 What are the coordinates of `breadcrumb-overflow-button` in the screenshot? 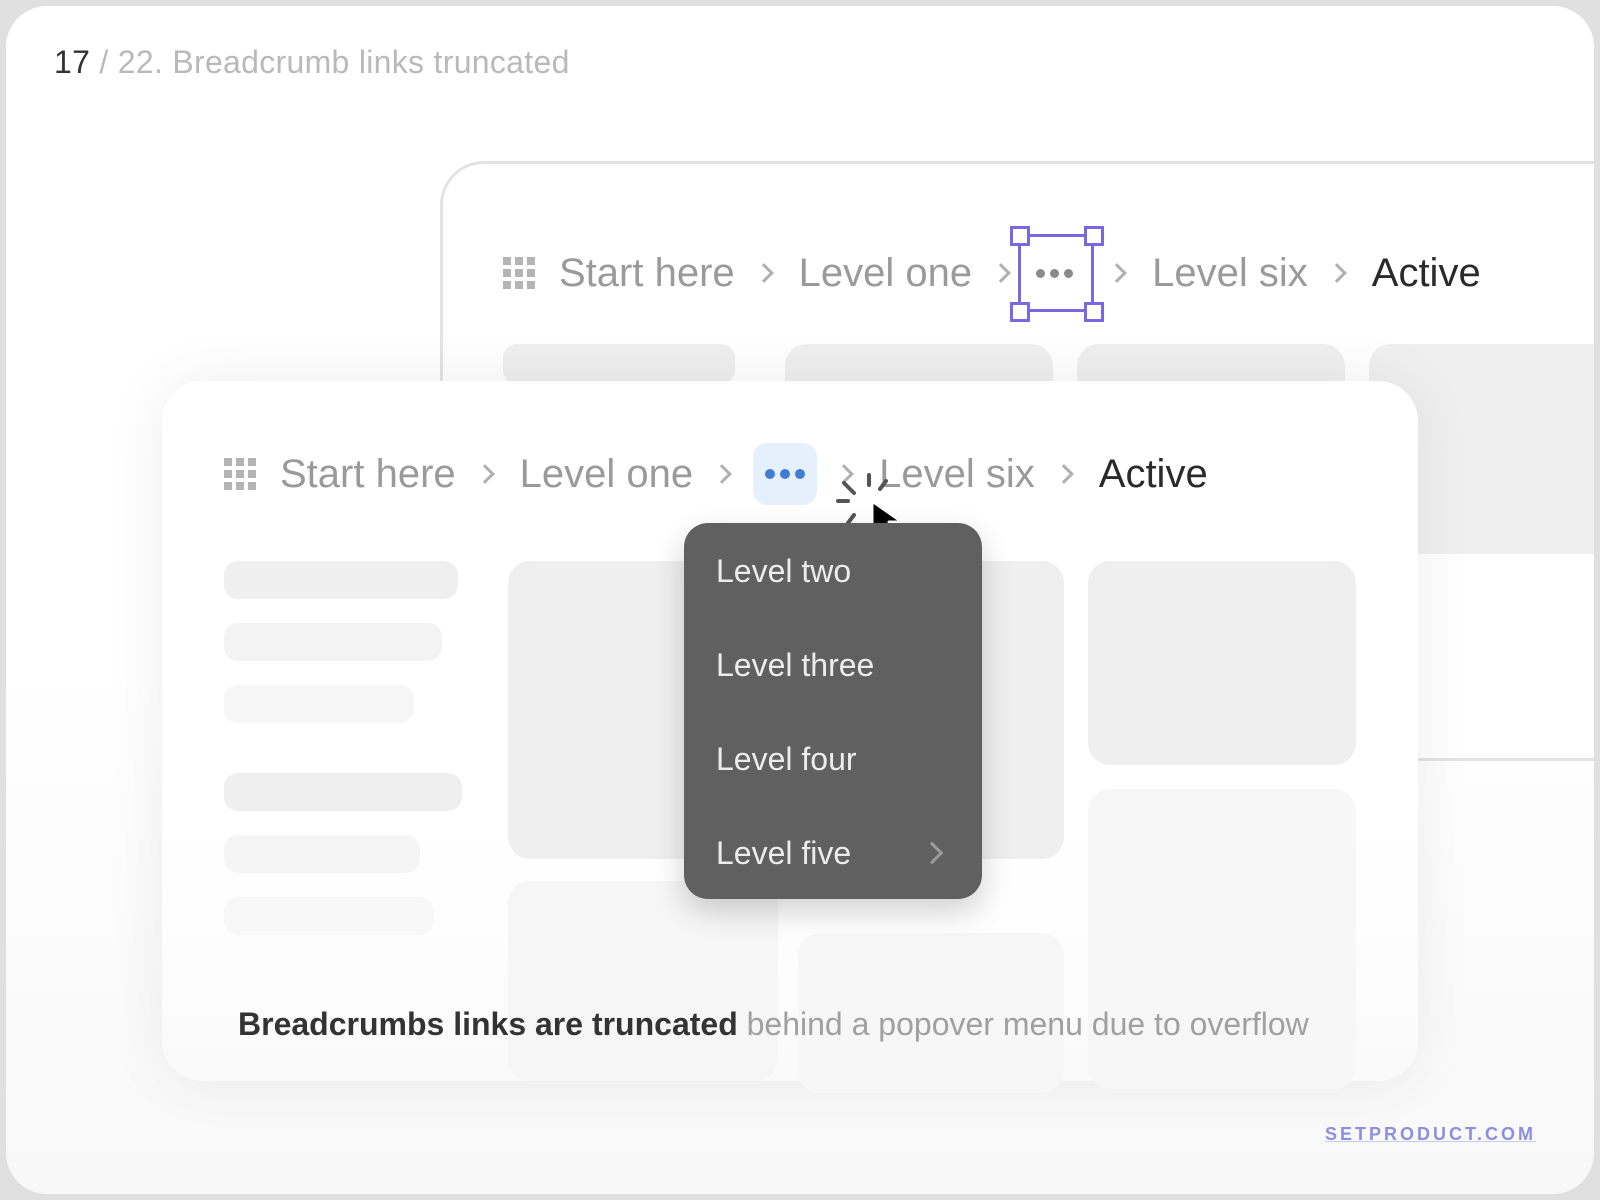 It's located at (785, 474).